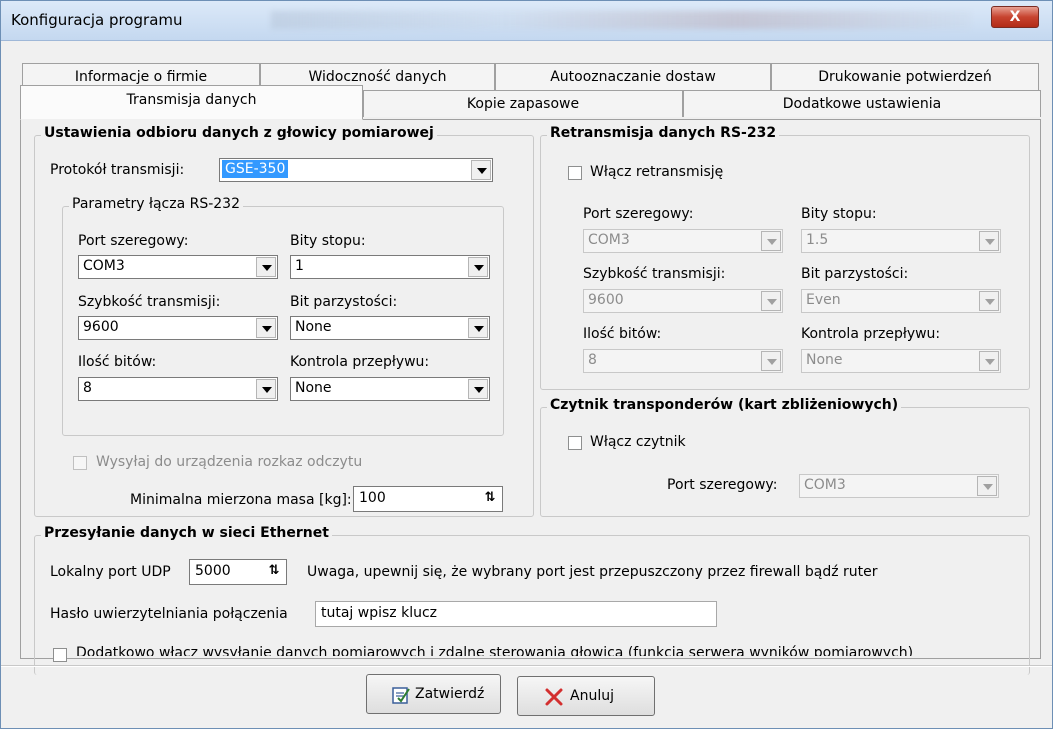  I want to click on rt-databits-value: 8, so click(592, 360).